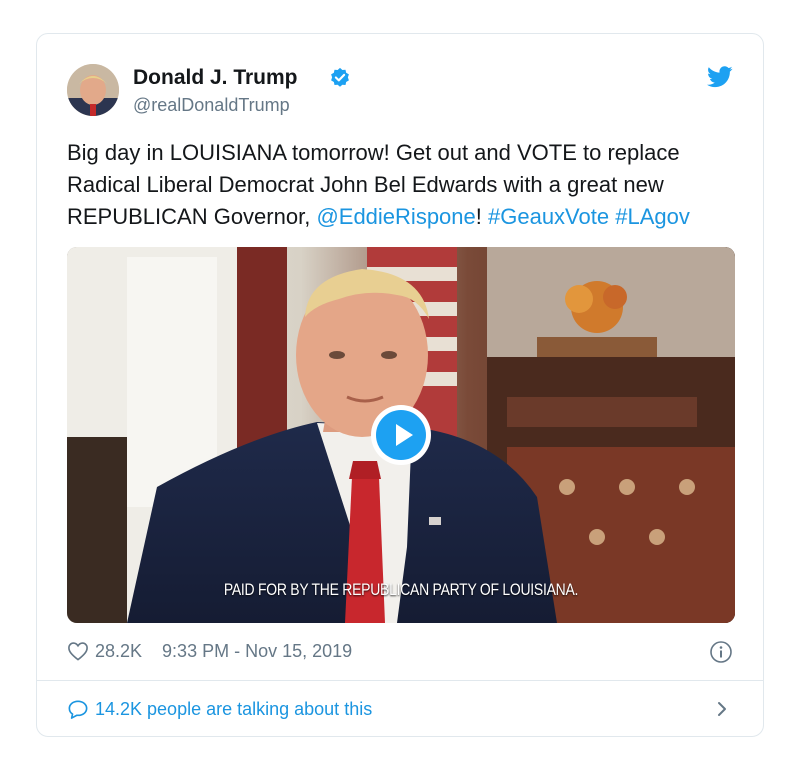 This screenshot has height=772, width=800. Describe the element at coordinates (118, 651) in the screenshot. I see `like-count: 28.2K` at that location.